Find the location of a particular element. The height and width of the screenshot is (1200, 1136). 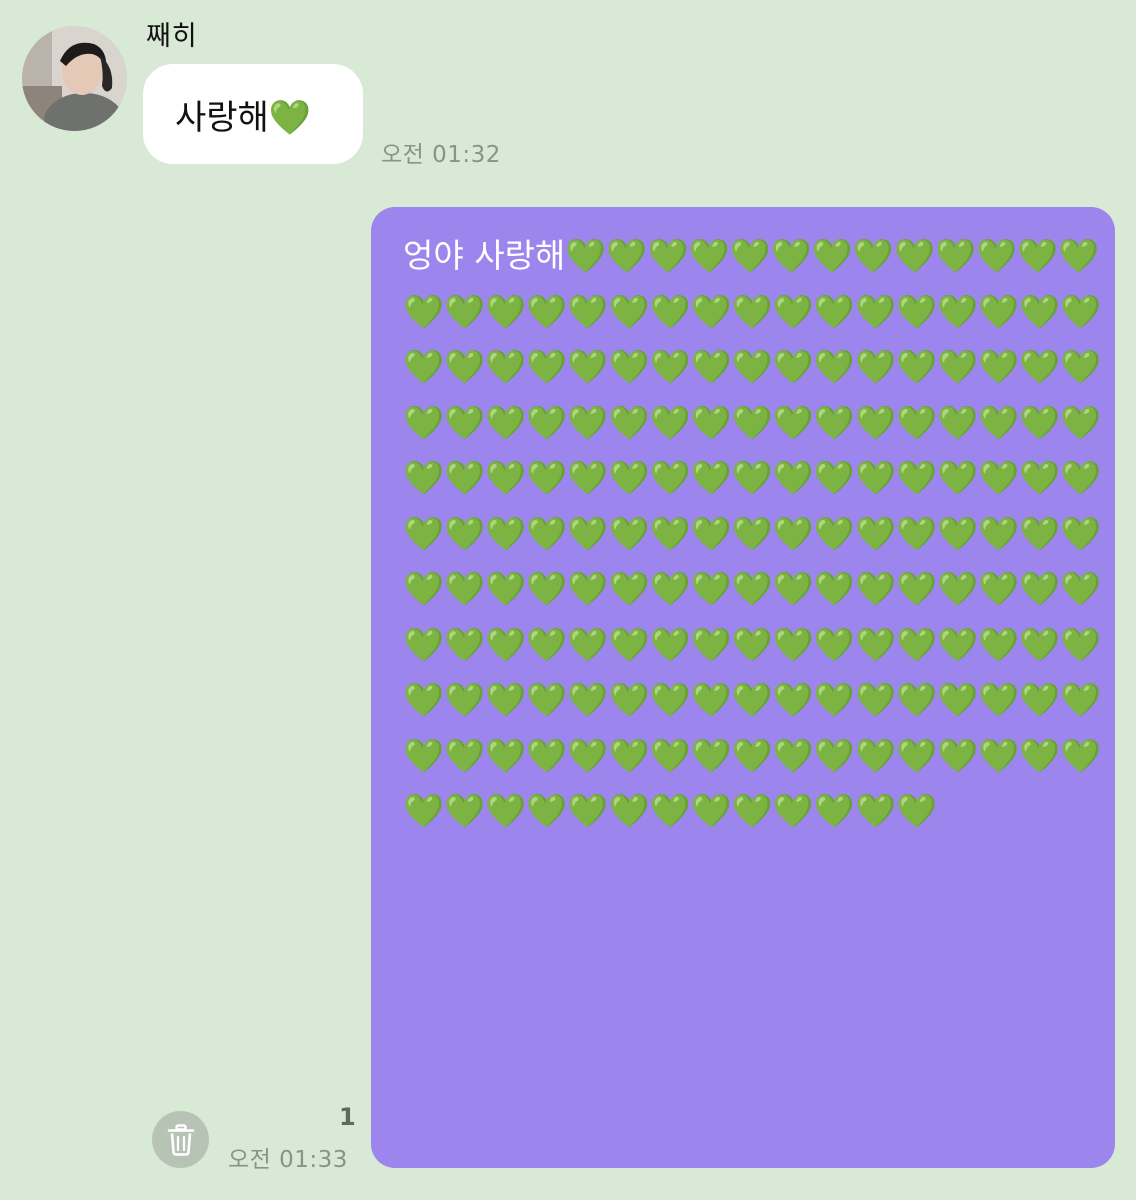

trash-icon is located at coordinates (180, 1139).